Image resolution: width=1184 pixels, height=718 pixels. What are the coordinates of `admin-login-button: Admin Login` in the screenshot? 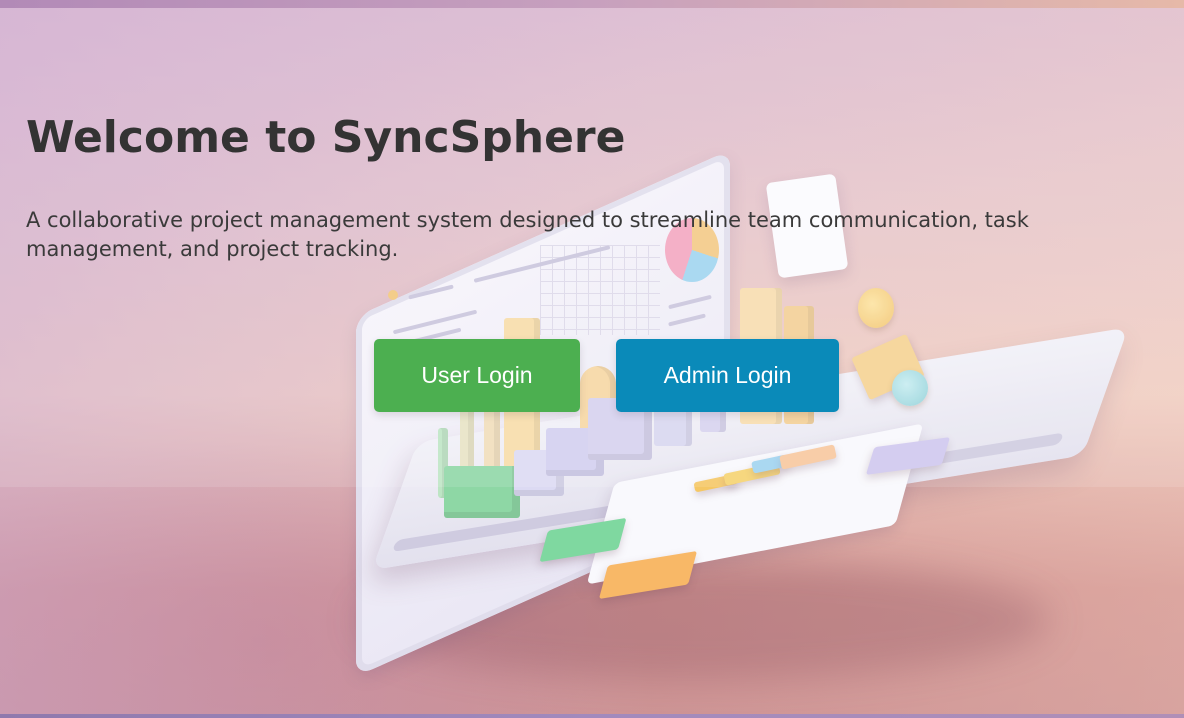 It's located at (727, 375).